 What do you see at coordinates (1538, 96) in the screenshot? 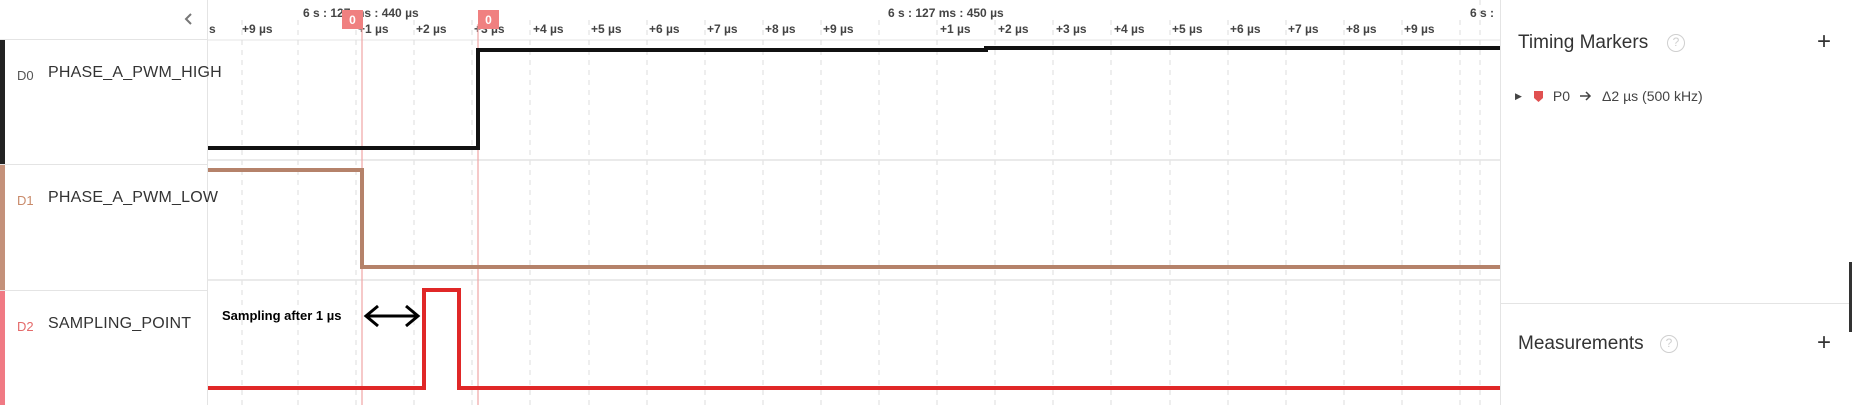
I see `marker-flag-icon` at bounding box center [1538, 96].